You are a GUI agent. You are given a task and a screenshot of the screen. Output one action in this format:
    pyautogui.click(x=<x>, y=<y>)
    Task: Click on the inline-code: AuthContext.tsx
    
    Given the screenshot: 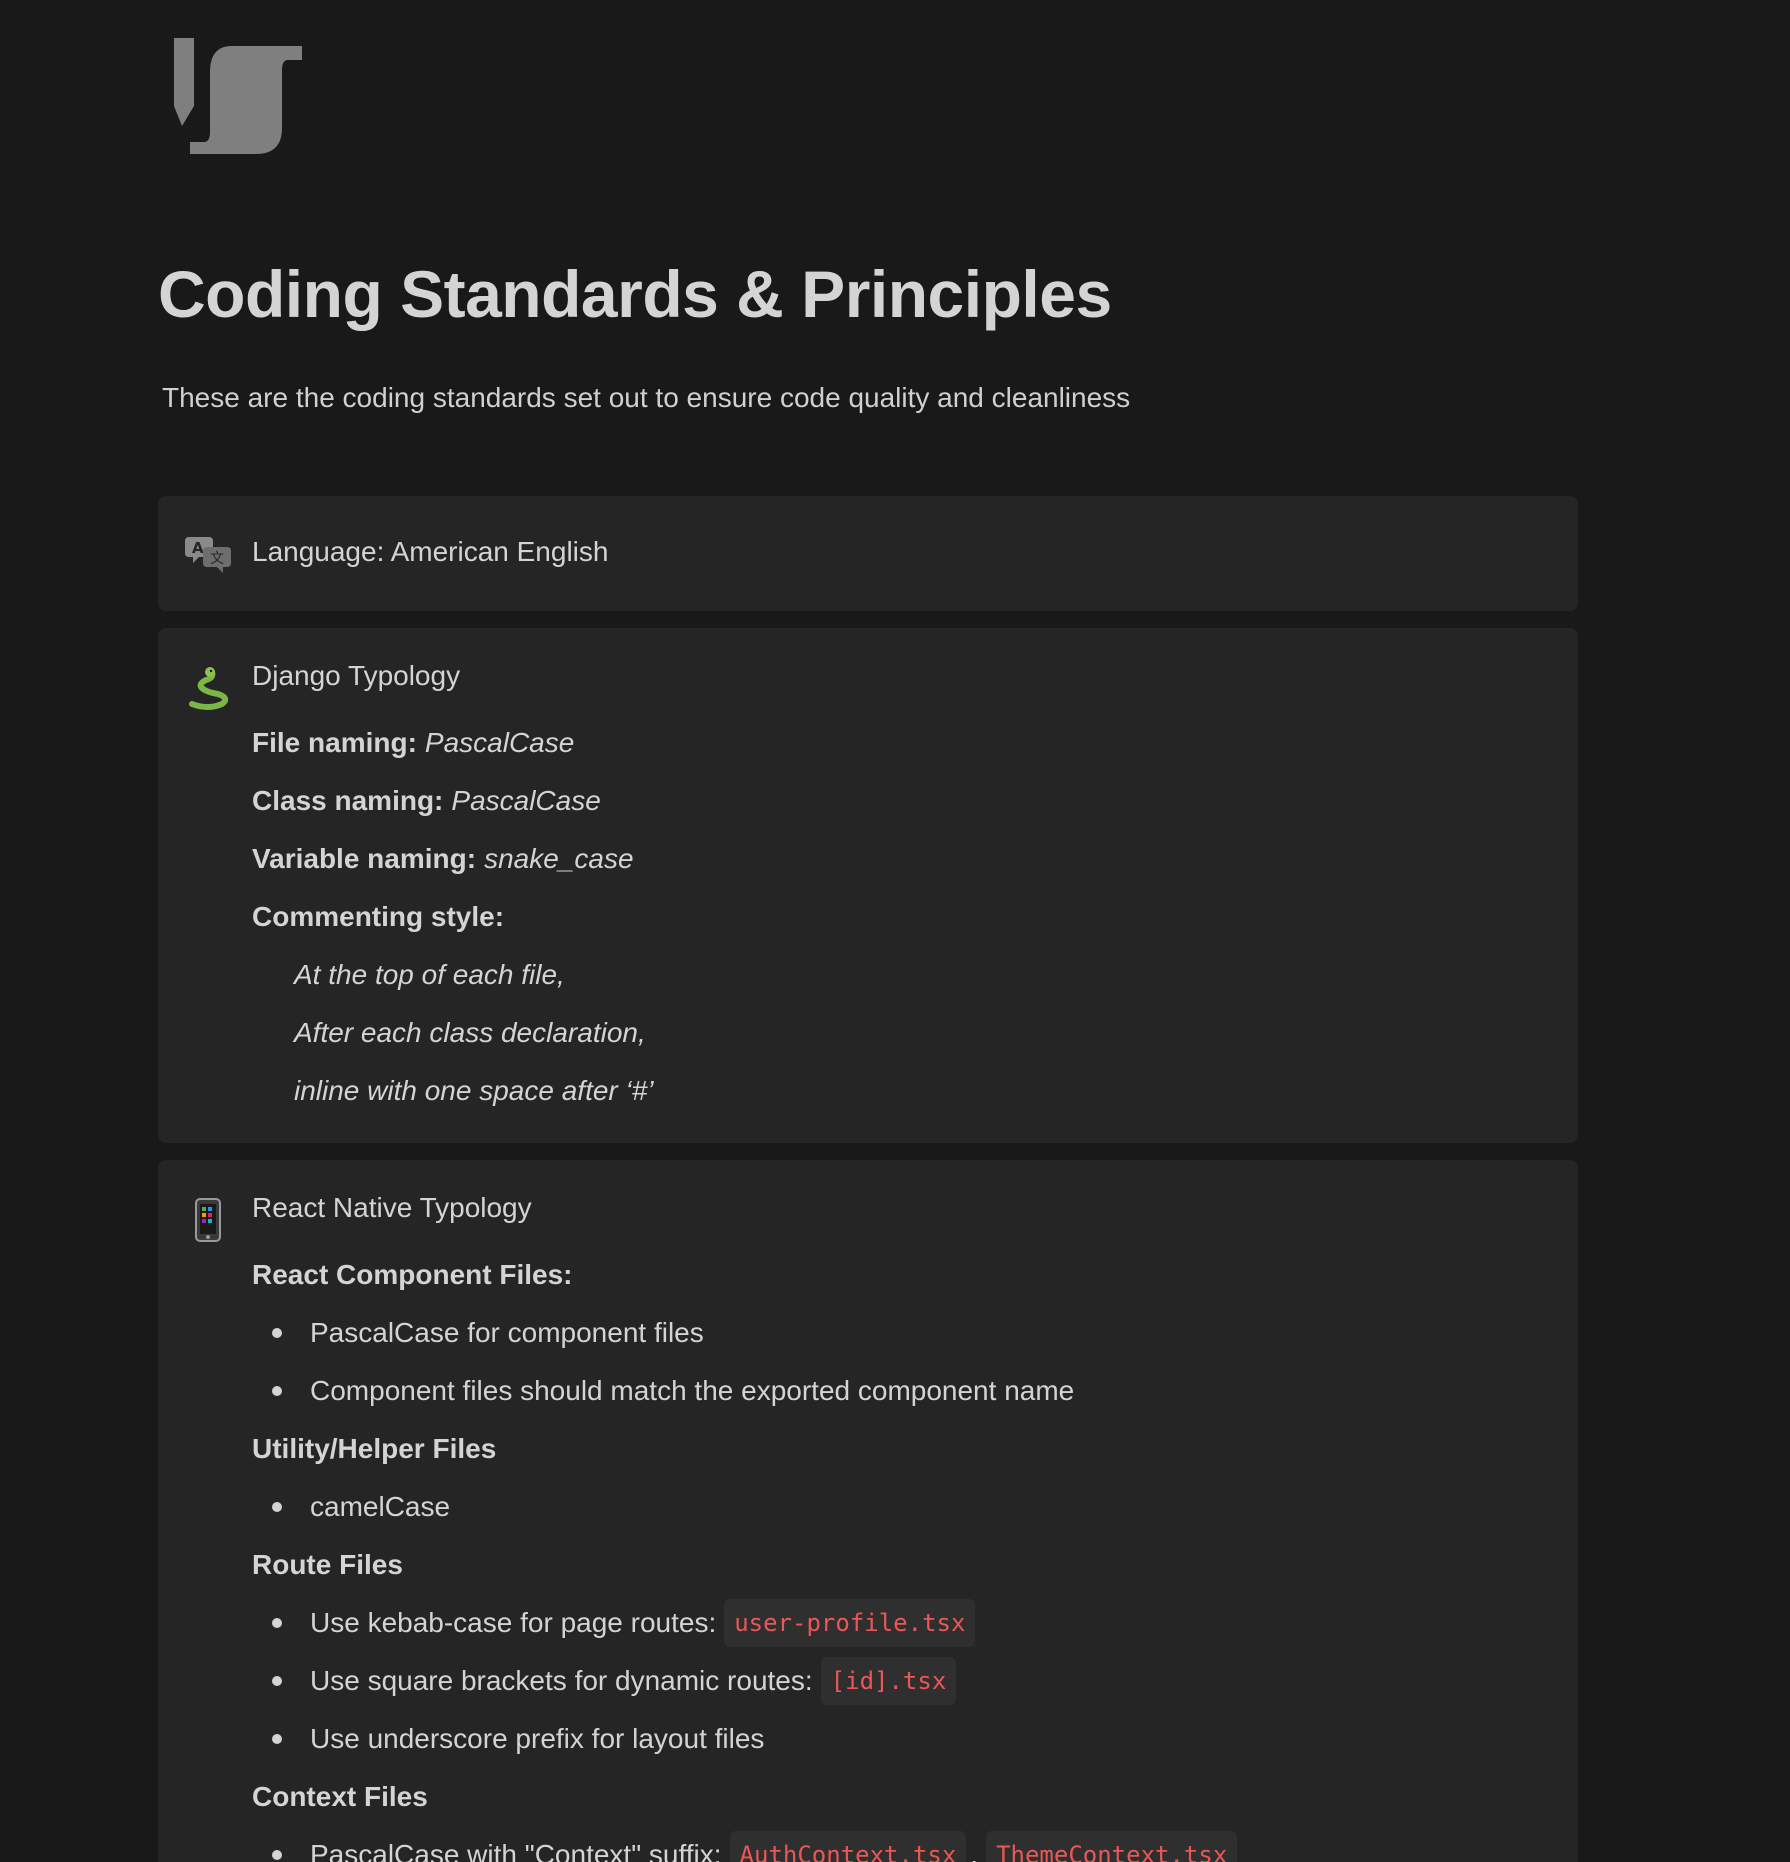 What is the action you would take?
    pyautogui.click(x=848, y=1846)
    